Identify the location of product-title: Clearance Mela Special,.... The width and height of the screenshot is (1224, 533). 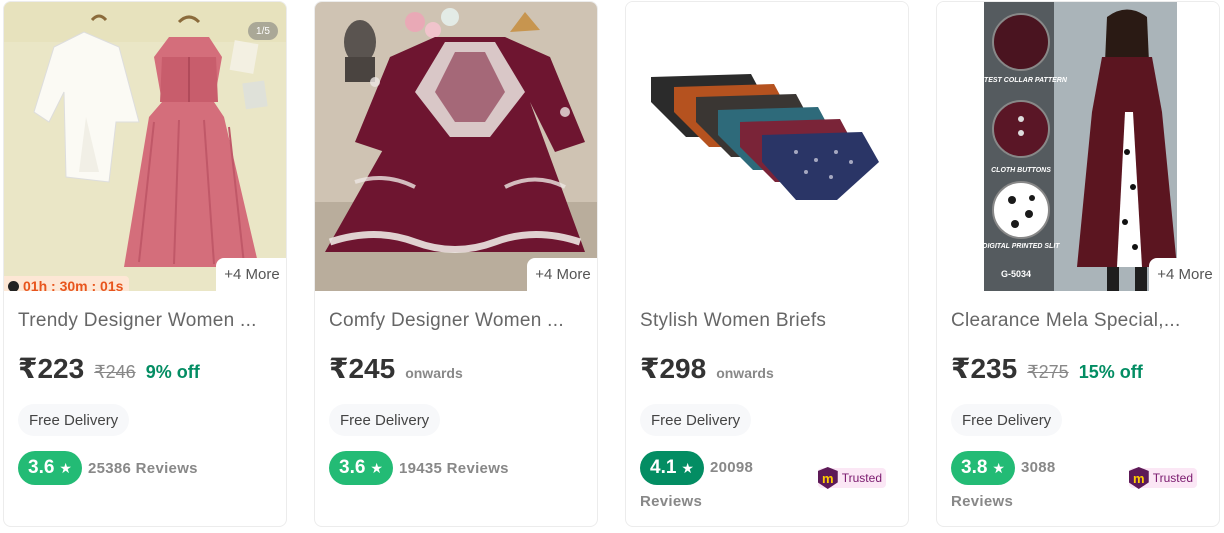
(1080, 321).